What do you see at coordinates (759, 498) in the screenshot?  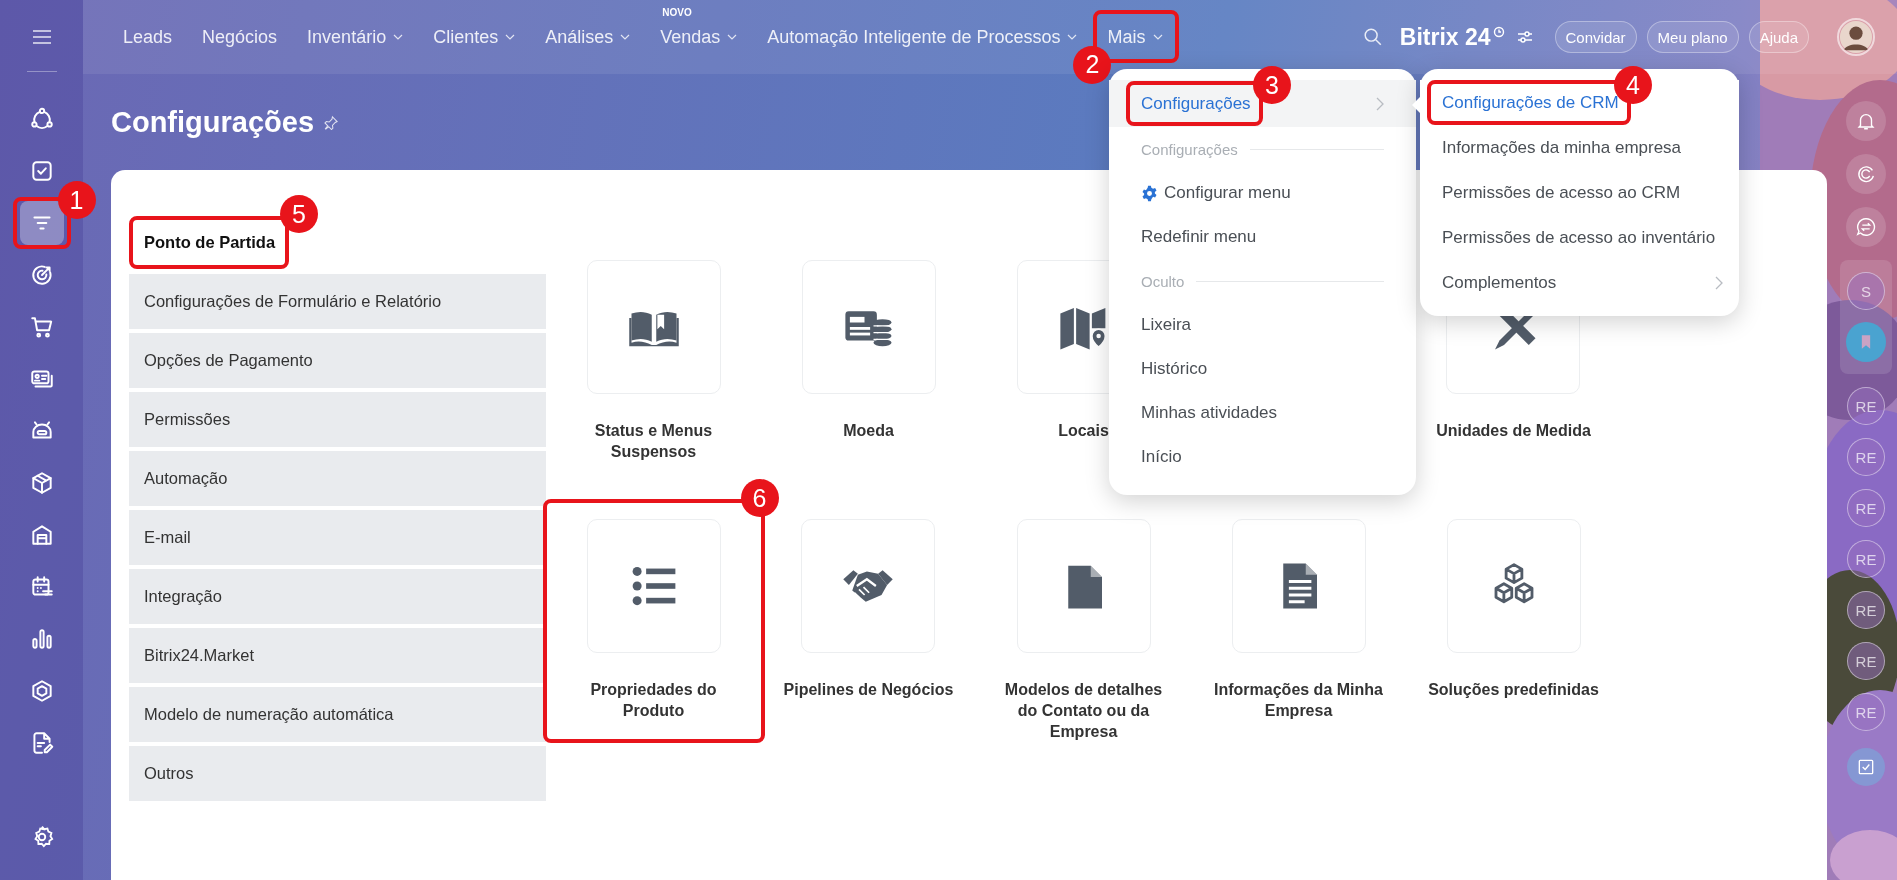 I see `step-badge: 6` at bounding box center [759, 498].